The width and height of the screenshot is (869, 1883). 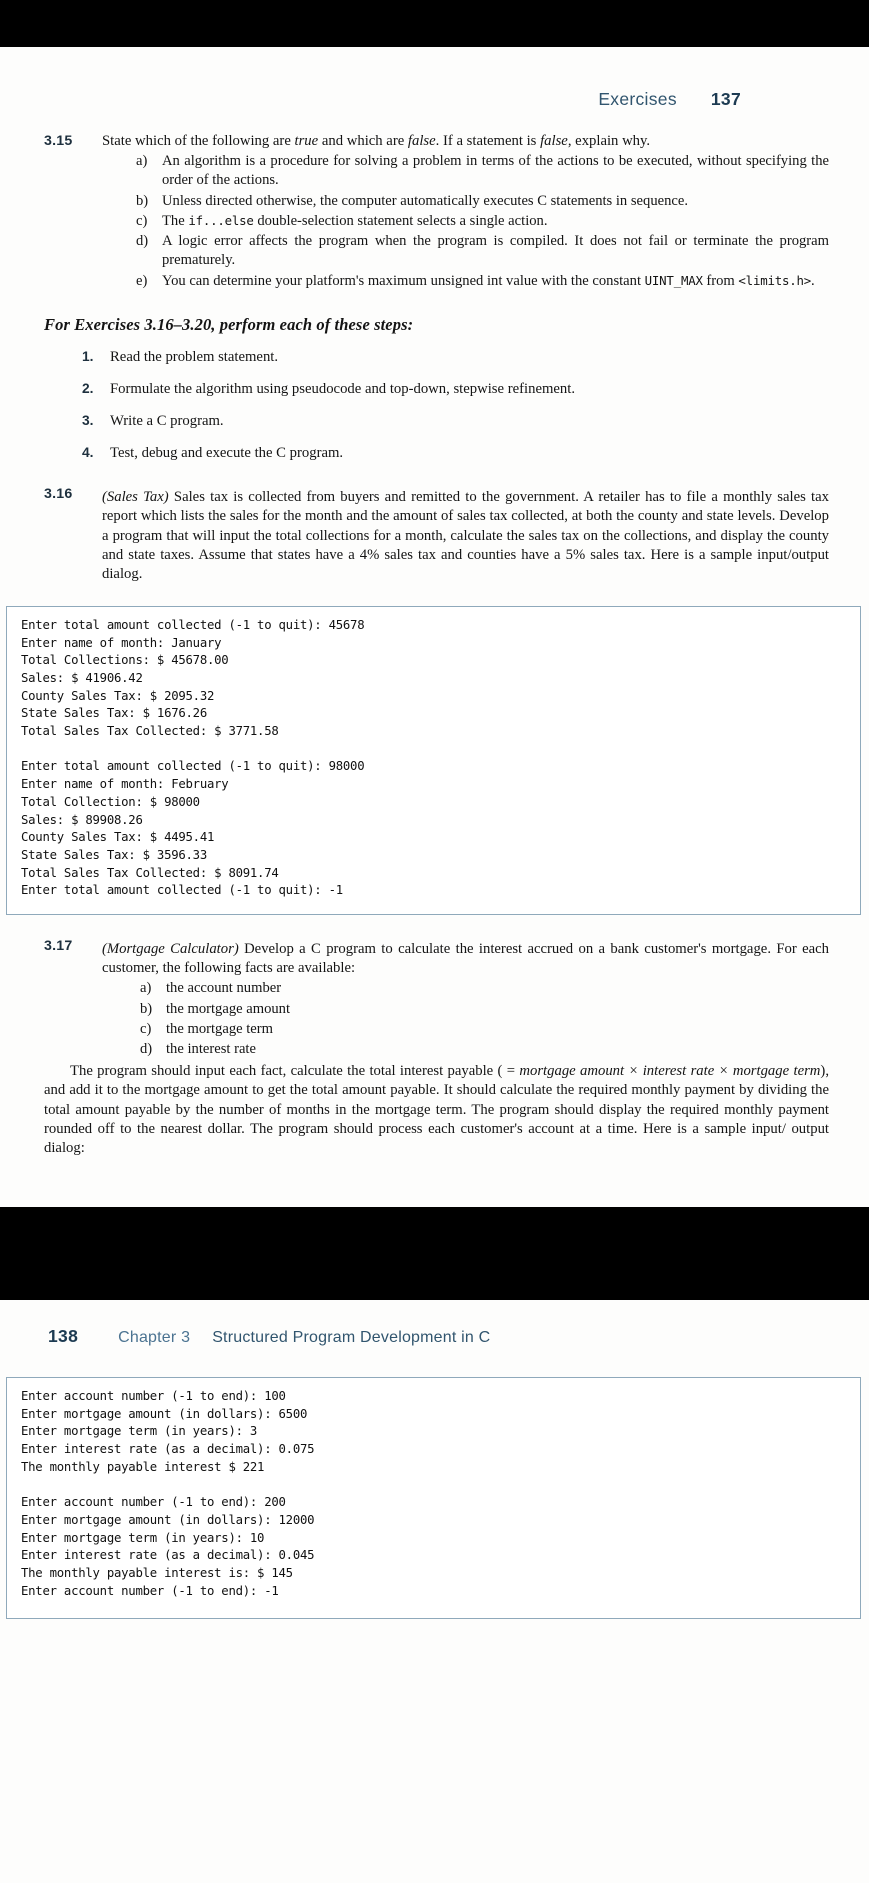 I want to click on list-text: the interest rate, so click(x=211, y=1049).